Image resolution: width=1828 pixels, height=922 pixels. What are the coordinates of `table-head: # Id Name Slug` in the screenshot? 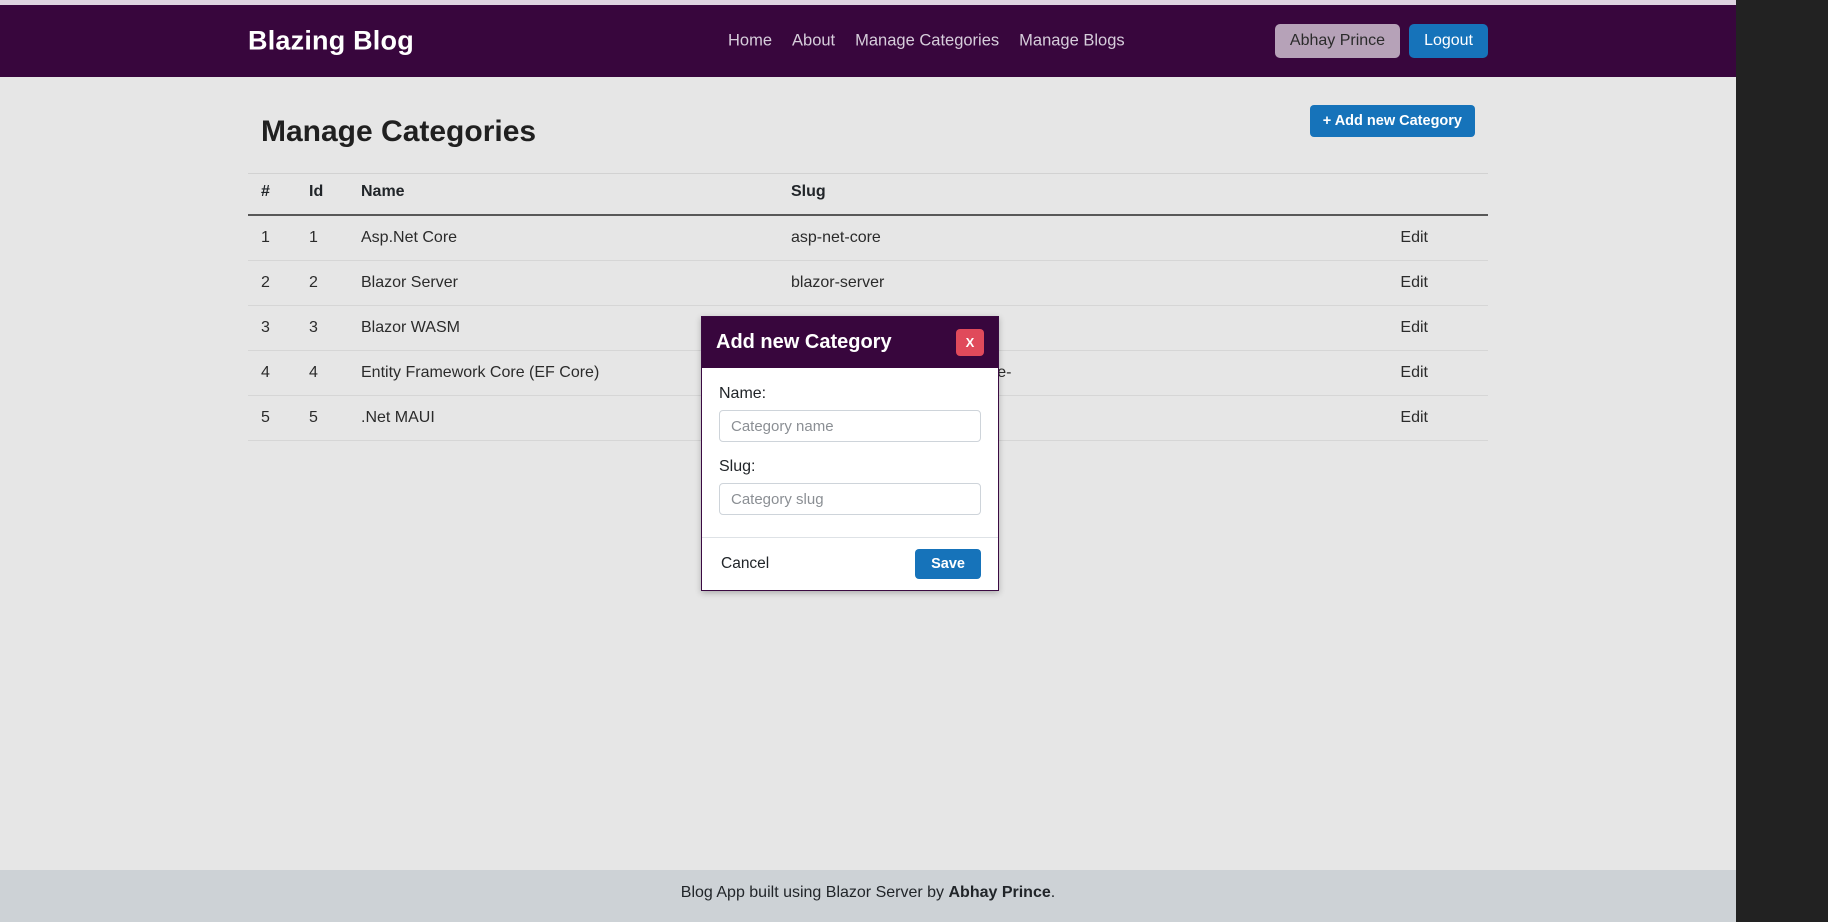 It's located at (868, 194).